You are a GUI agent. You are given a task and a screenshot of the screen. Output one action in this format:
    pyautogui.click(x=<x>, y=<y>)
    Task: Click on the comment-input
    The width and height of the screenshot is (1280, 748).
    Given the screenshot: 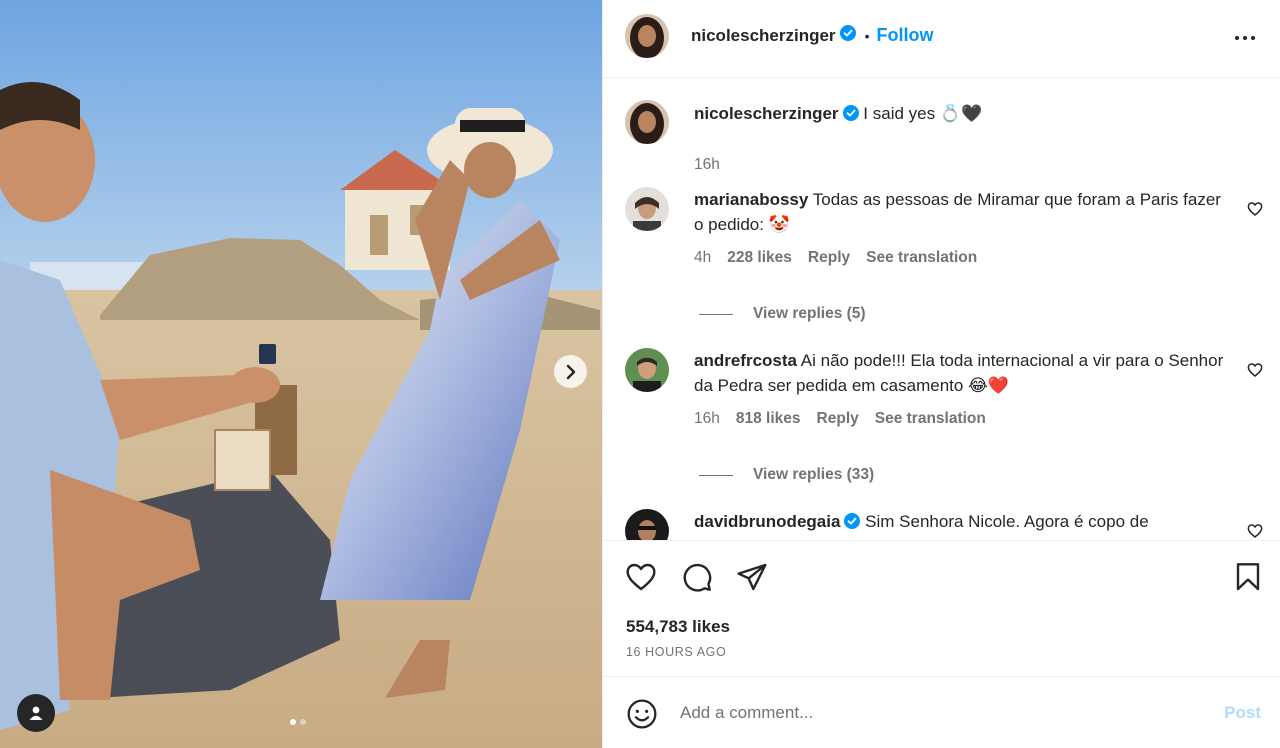 What is the action you would take?
    pyautogui.click(x=940, y=713)
    